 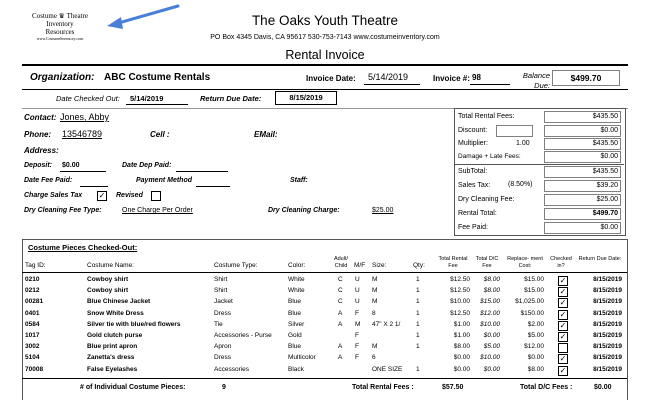 What do you see at coordinates (535, 358) in the screenshot?
I see `cell-replace: $0.00` at bounding box center [535, 358].